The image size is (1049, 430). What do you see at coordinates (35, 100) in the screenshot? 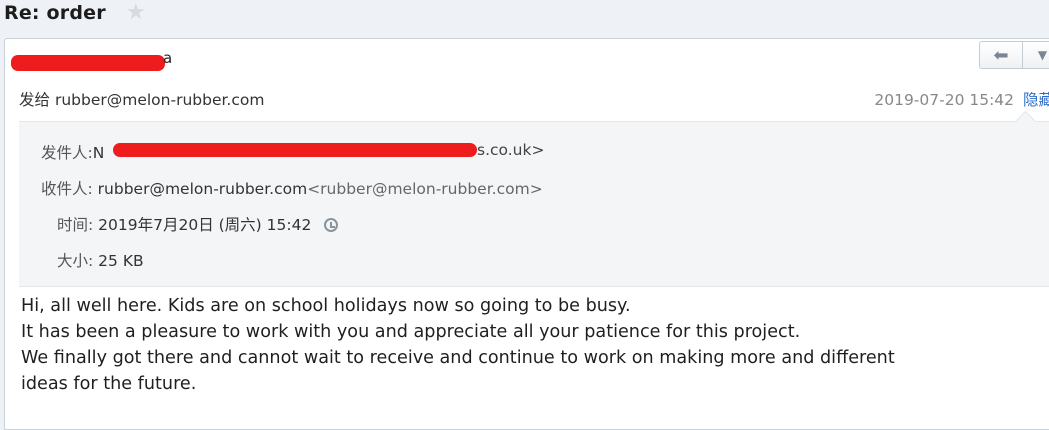
I see `to-label: 发给` at bounding box center [35, 100].